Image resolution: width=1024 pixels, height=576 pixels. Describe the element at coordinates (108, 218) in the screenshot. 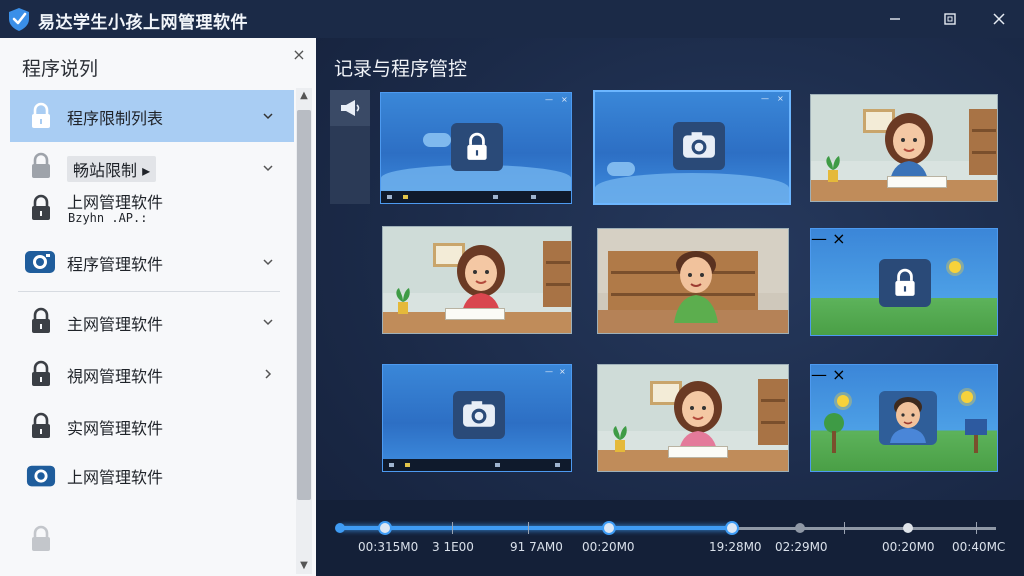

I see `sidebar-item-sublabel: Bzyhn .AP.:` at that location.